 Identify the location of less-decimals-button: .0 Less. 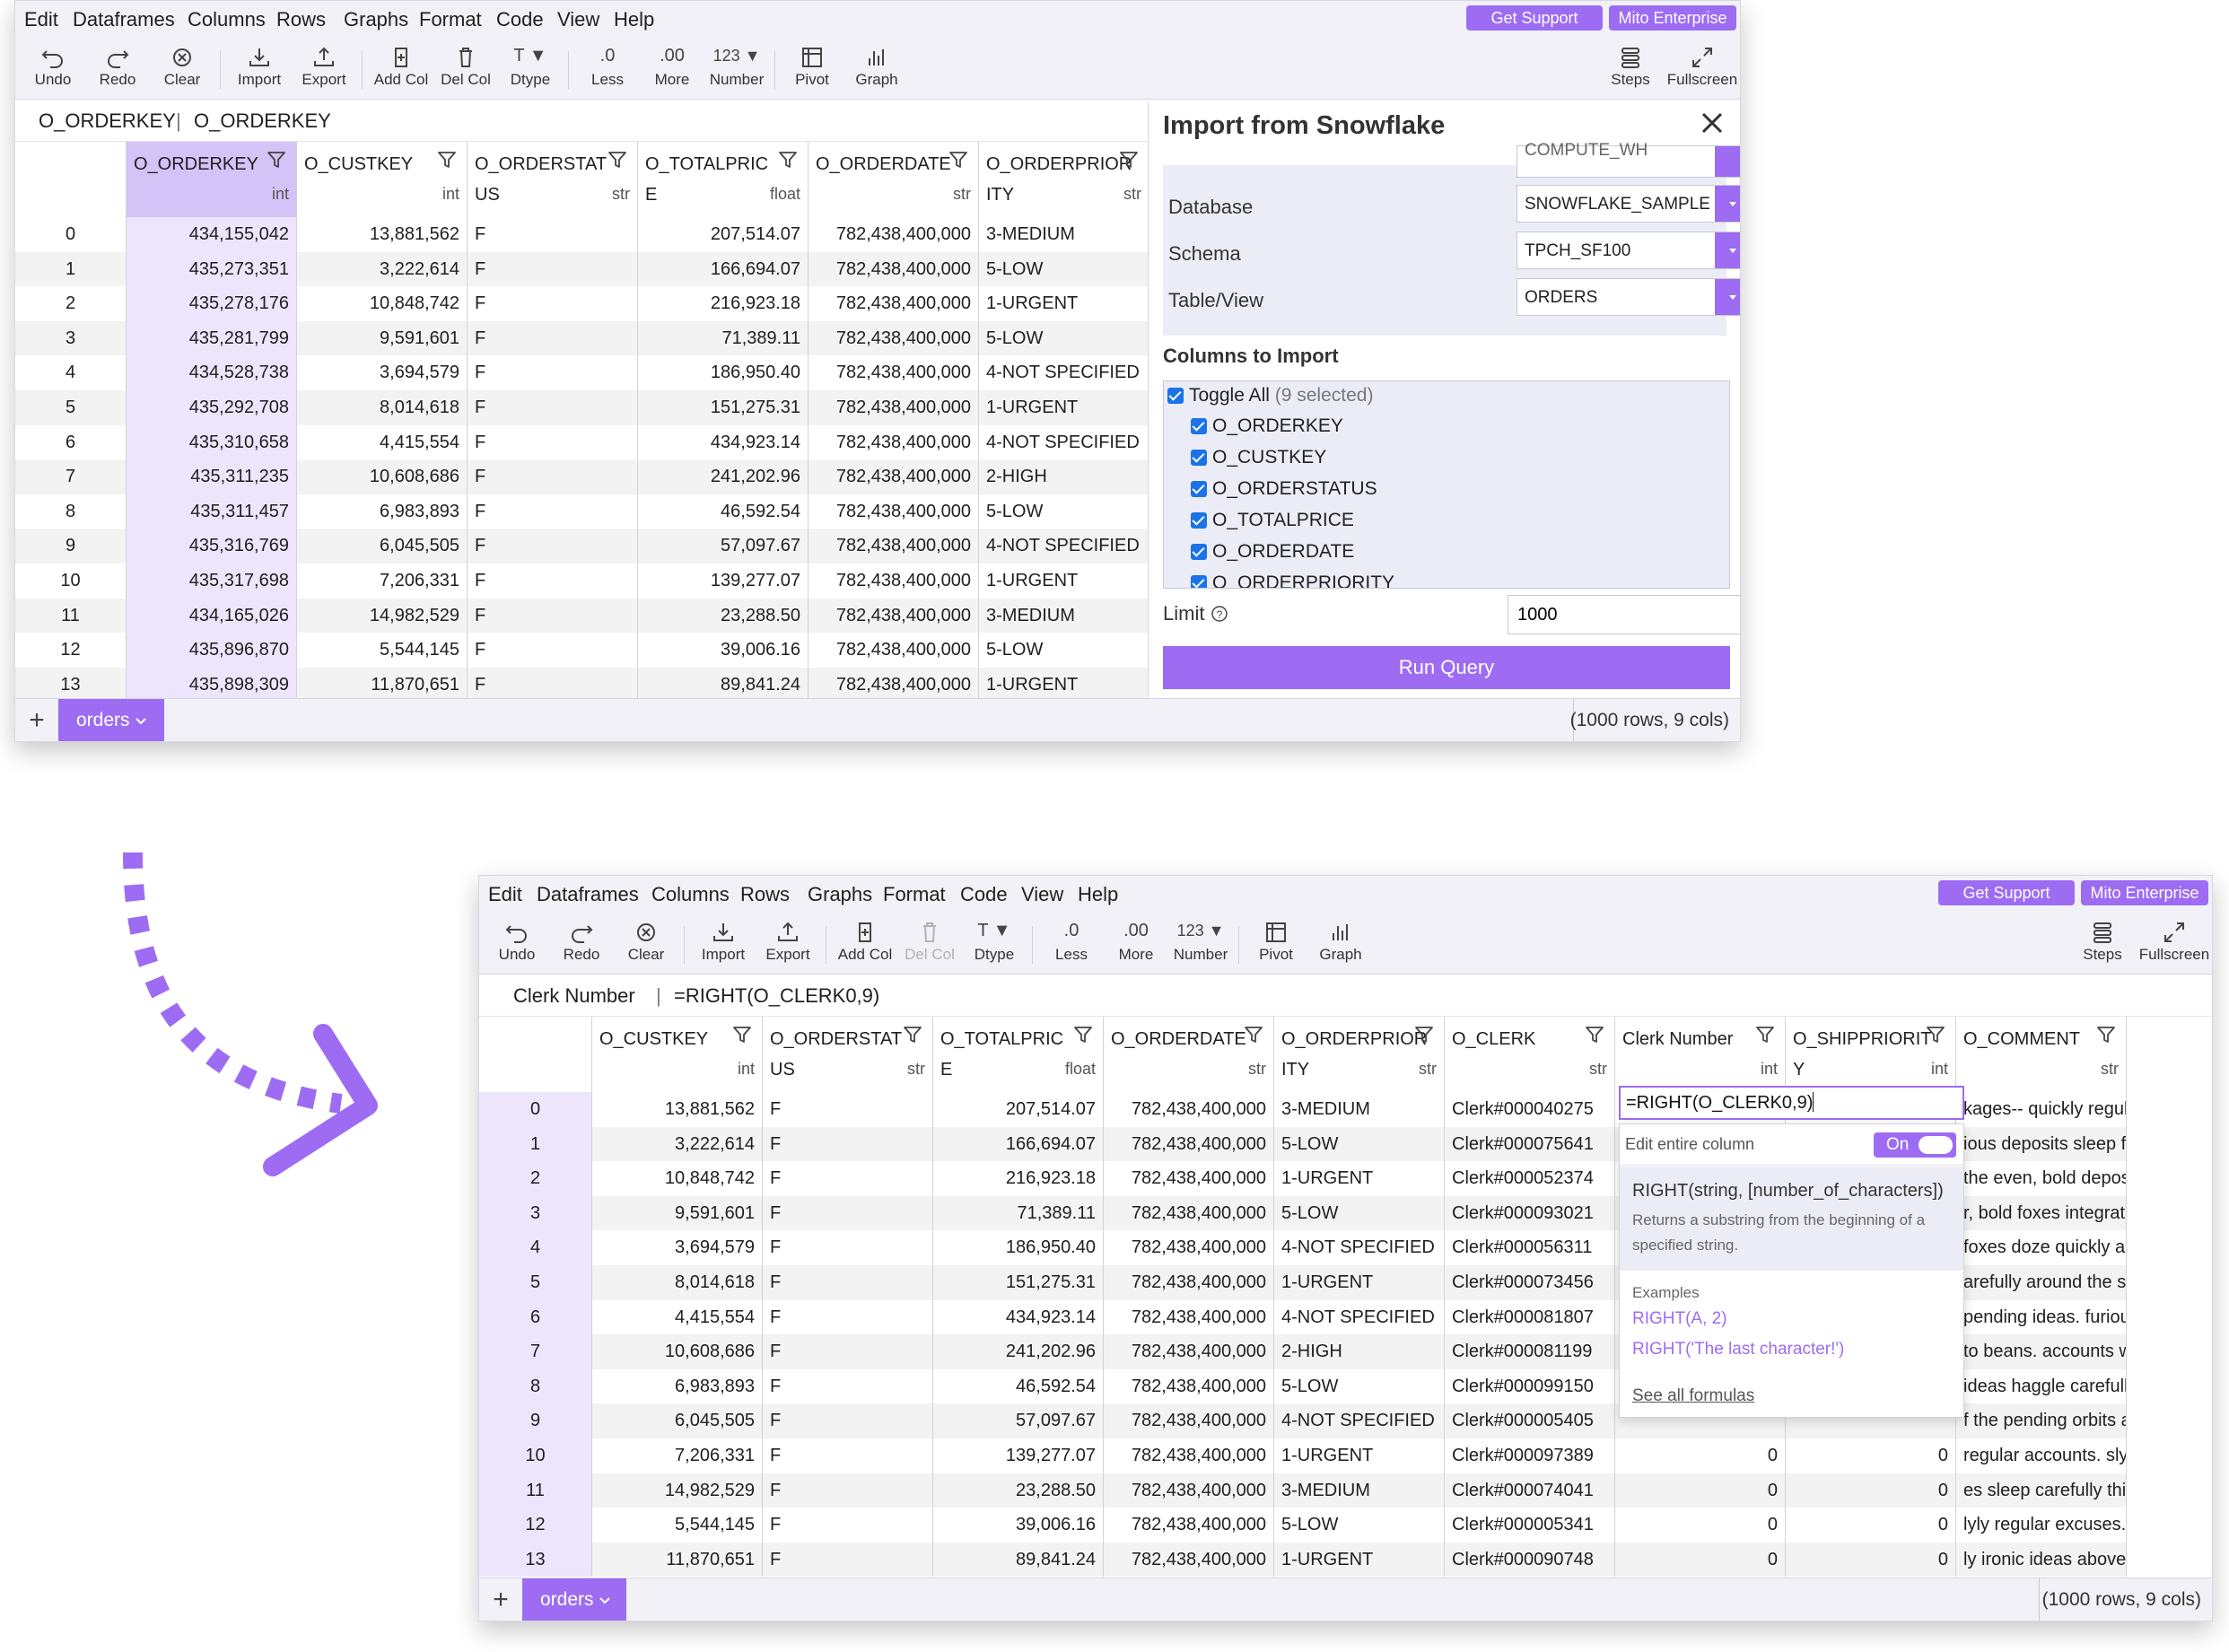
(607, 69).